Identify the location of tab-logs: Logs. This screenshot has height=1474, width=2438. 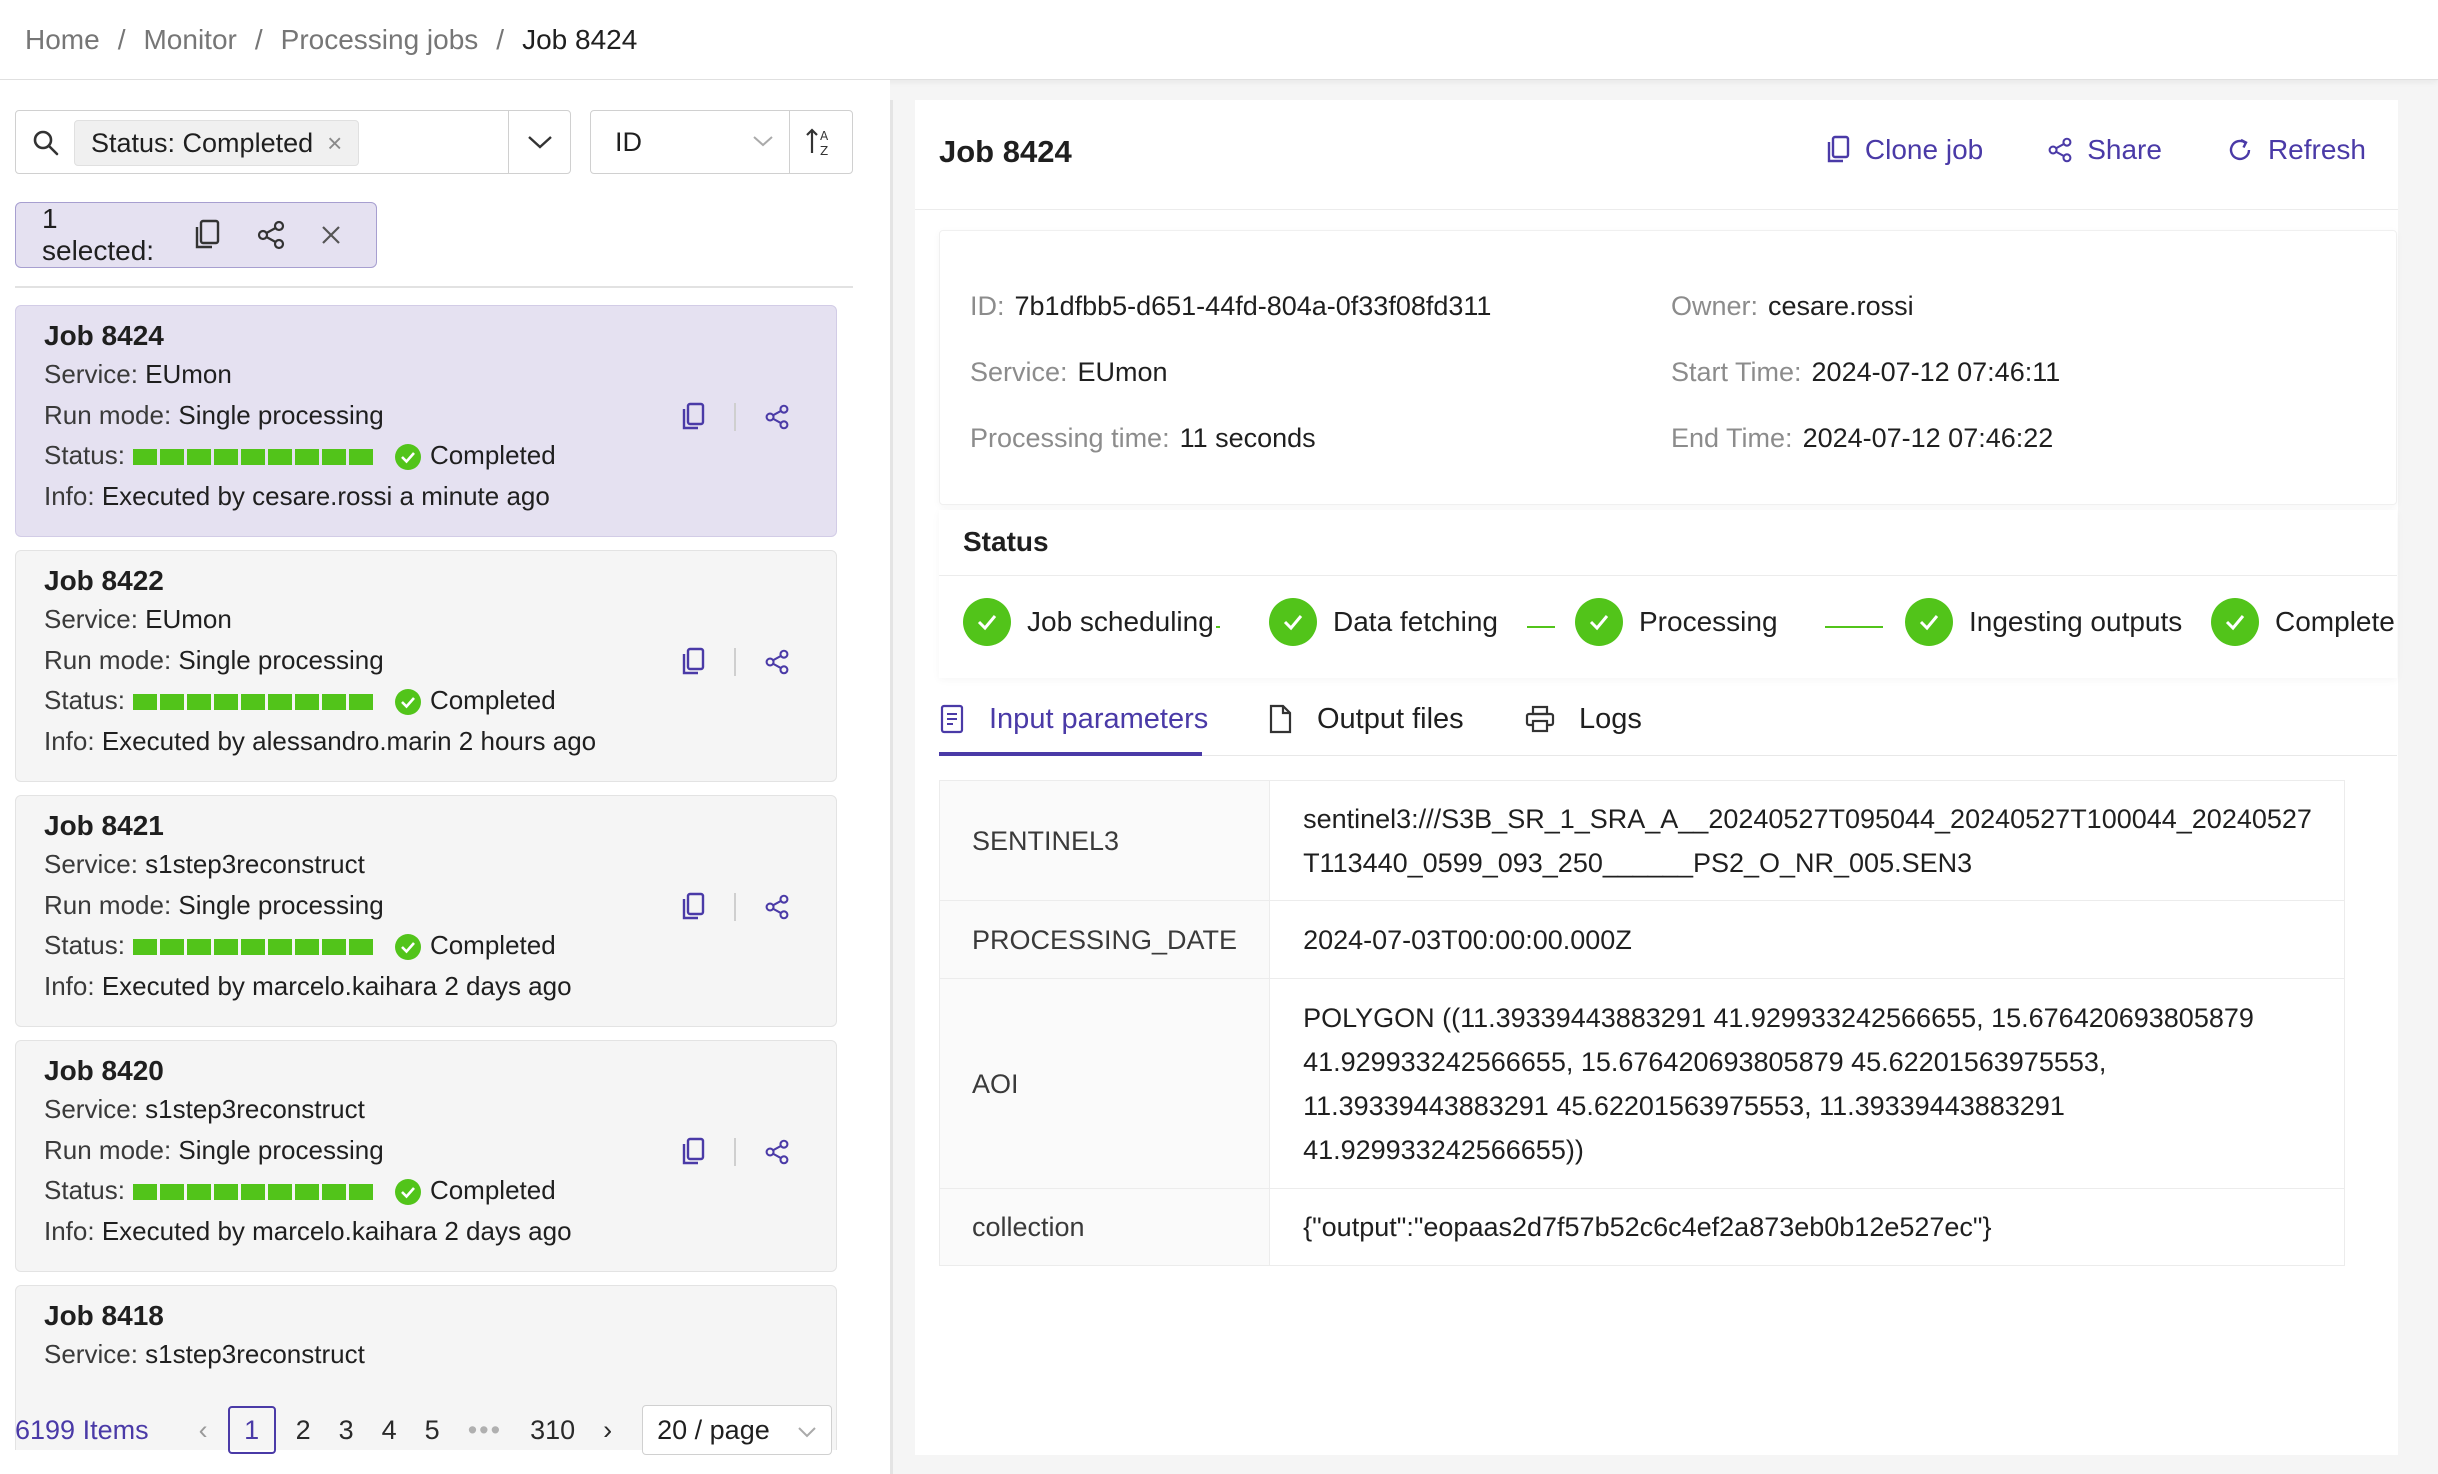
(1583, 719).